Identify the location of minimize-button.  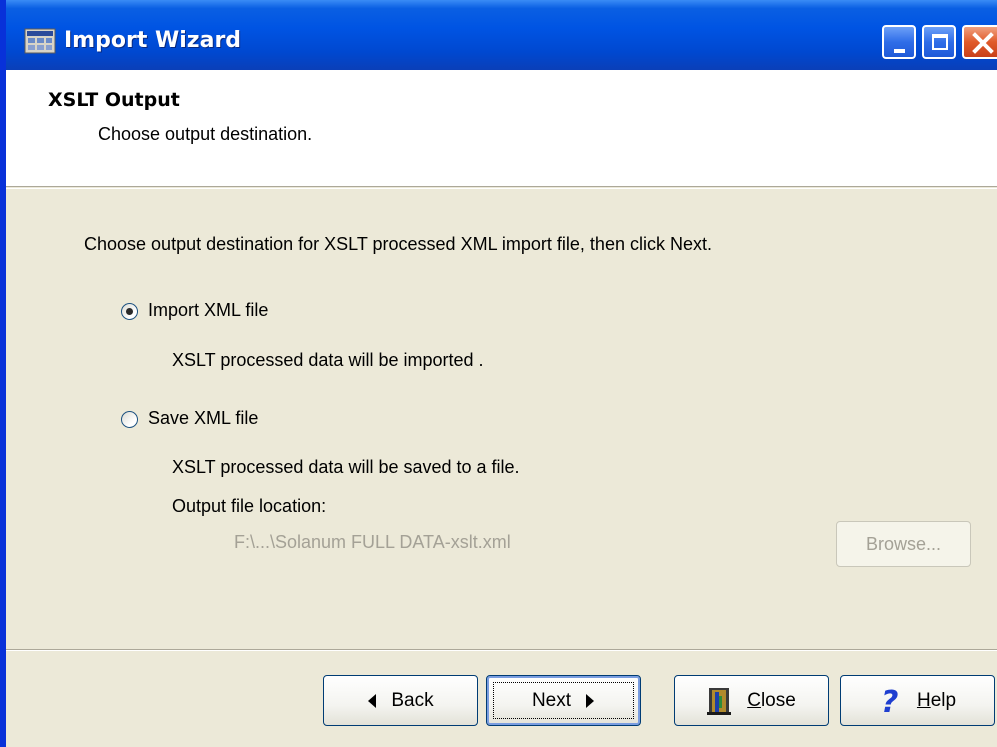
(899, 42).